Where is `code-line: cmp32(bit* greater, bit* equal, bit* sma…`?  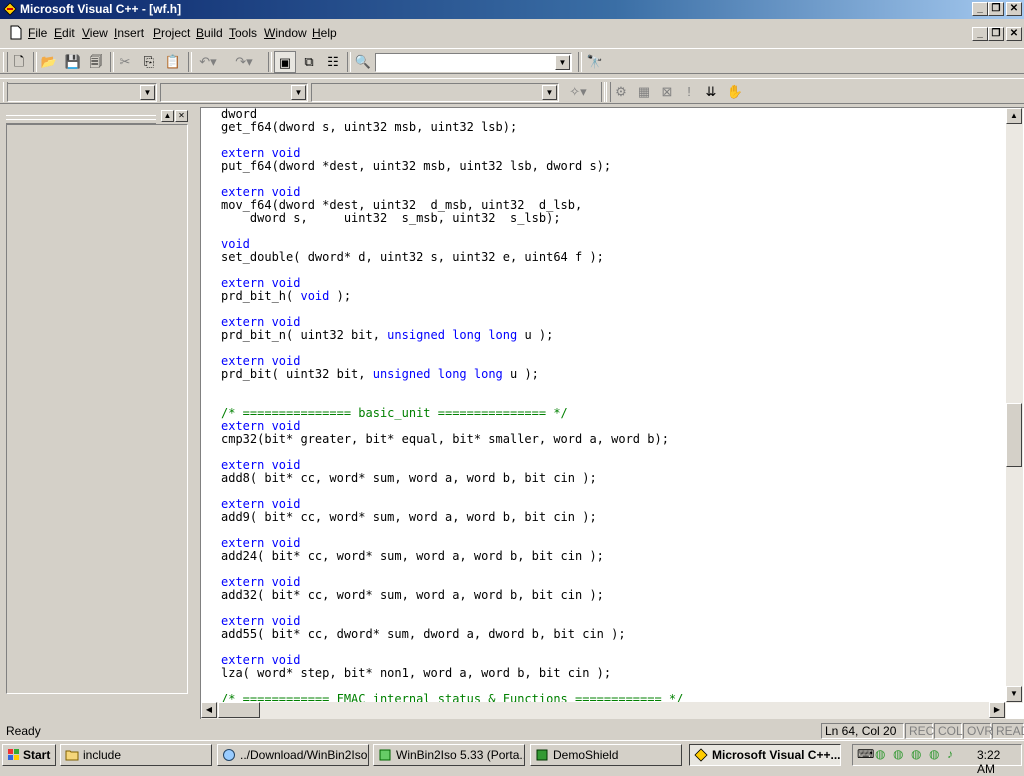
code-line: cmp32(bit* greater, bit* equal, bit* sma… is located at coordinates (613, 439).